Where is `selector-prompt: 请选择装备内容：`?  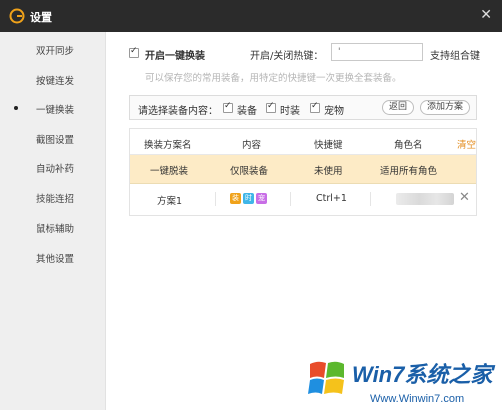
selector-prompt: 请选择装备内容： is located at coordinates (178, 111).